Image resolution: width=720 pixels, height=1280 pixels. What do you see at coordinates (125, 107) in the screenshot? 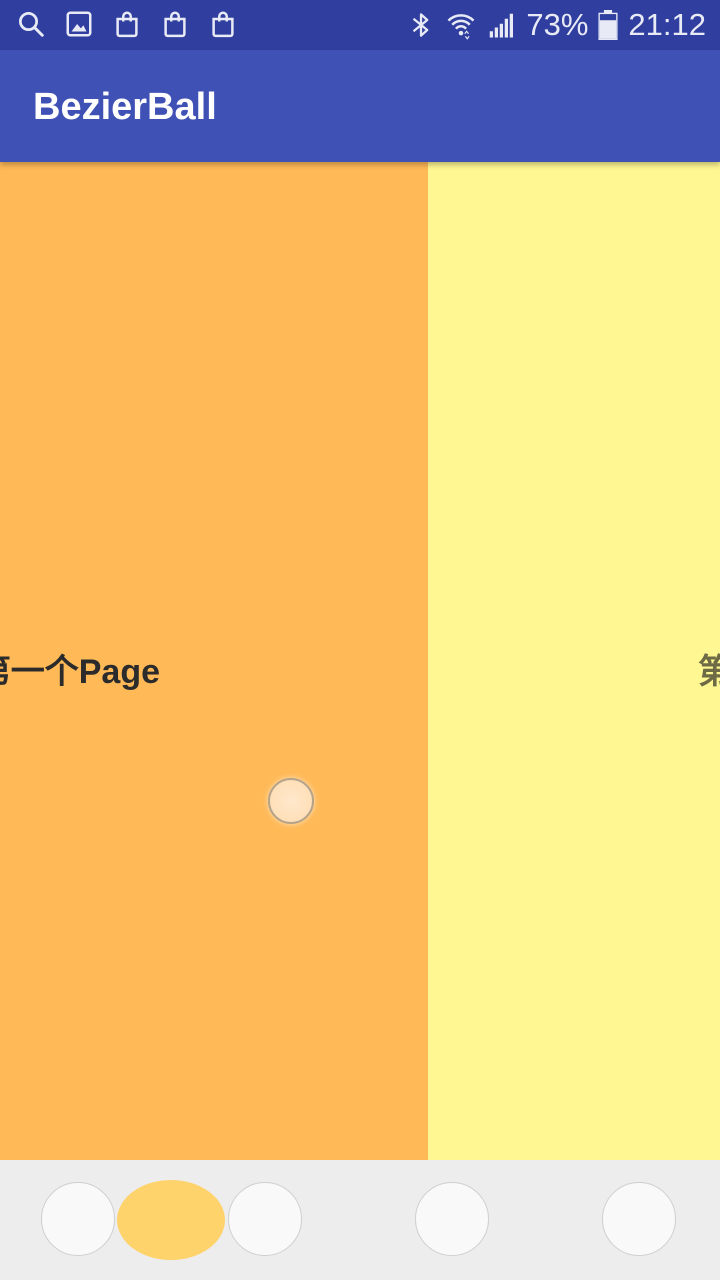
I see `app-title: BezierBall` at bounding box center [125, 107].